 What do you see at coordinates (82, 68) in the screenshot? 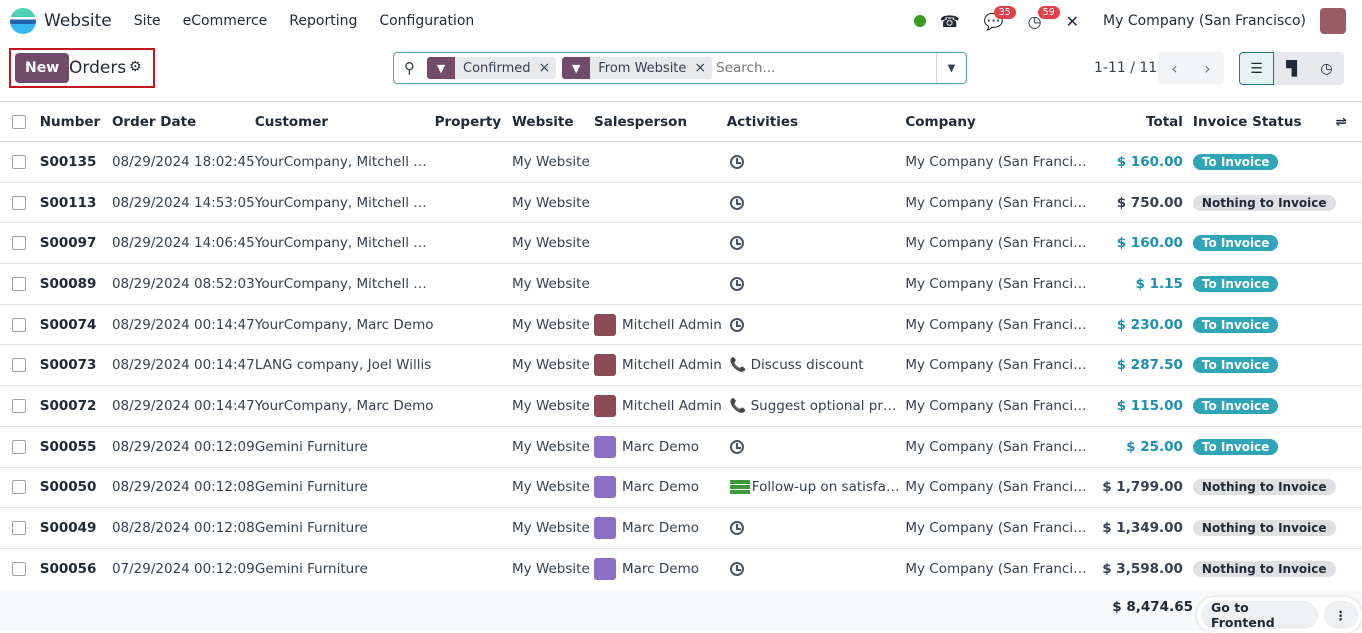
I see `highlight-box: New Orders ⚙` at bounding box center [82, 68].